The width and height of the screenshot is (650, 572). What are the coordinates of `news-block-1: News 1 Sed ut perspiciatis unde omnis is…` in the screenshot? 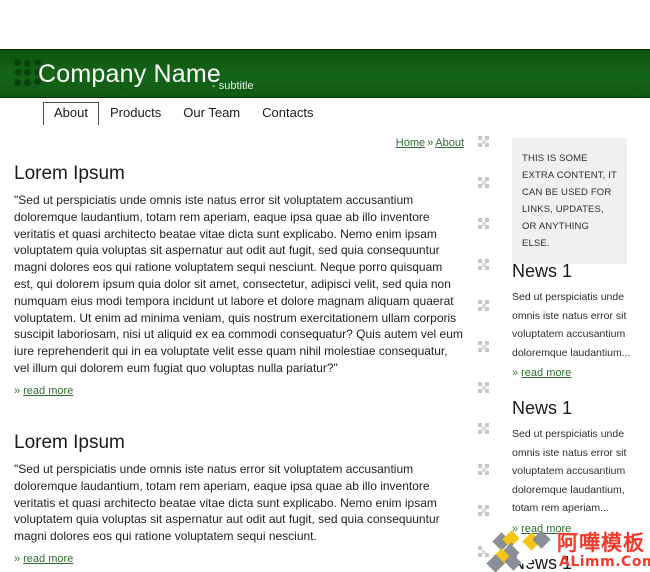 It's located at (576, 320).